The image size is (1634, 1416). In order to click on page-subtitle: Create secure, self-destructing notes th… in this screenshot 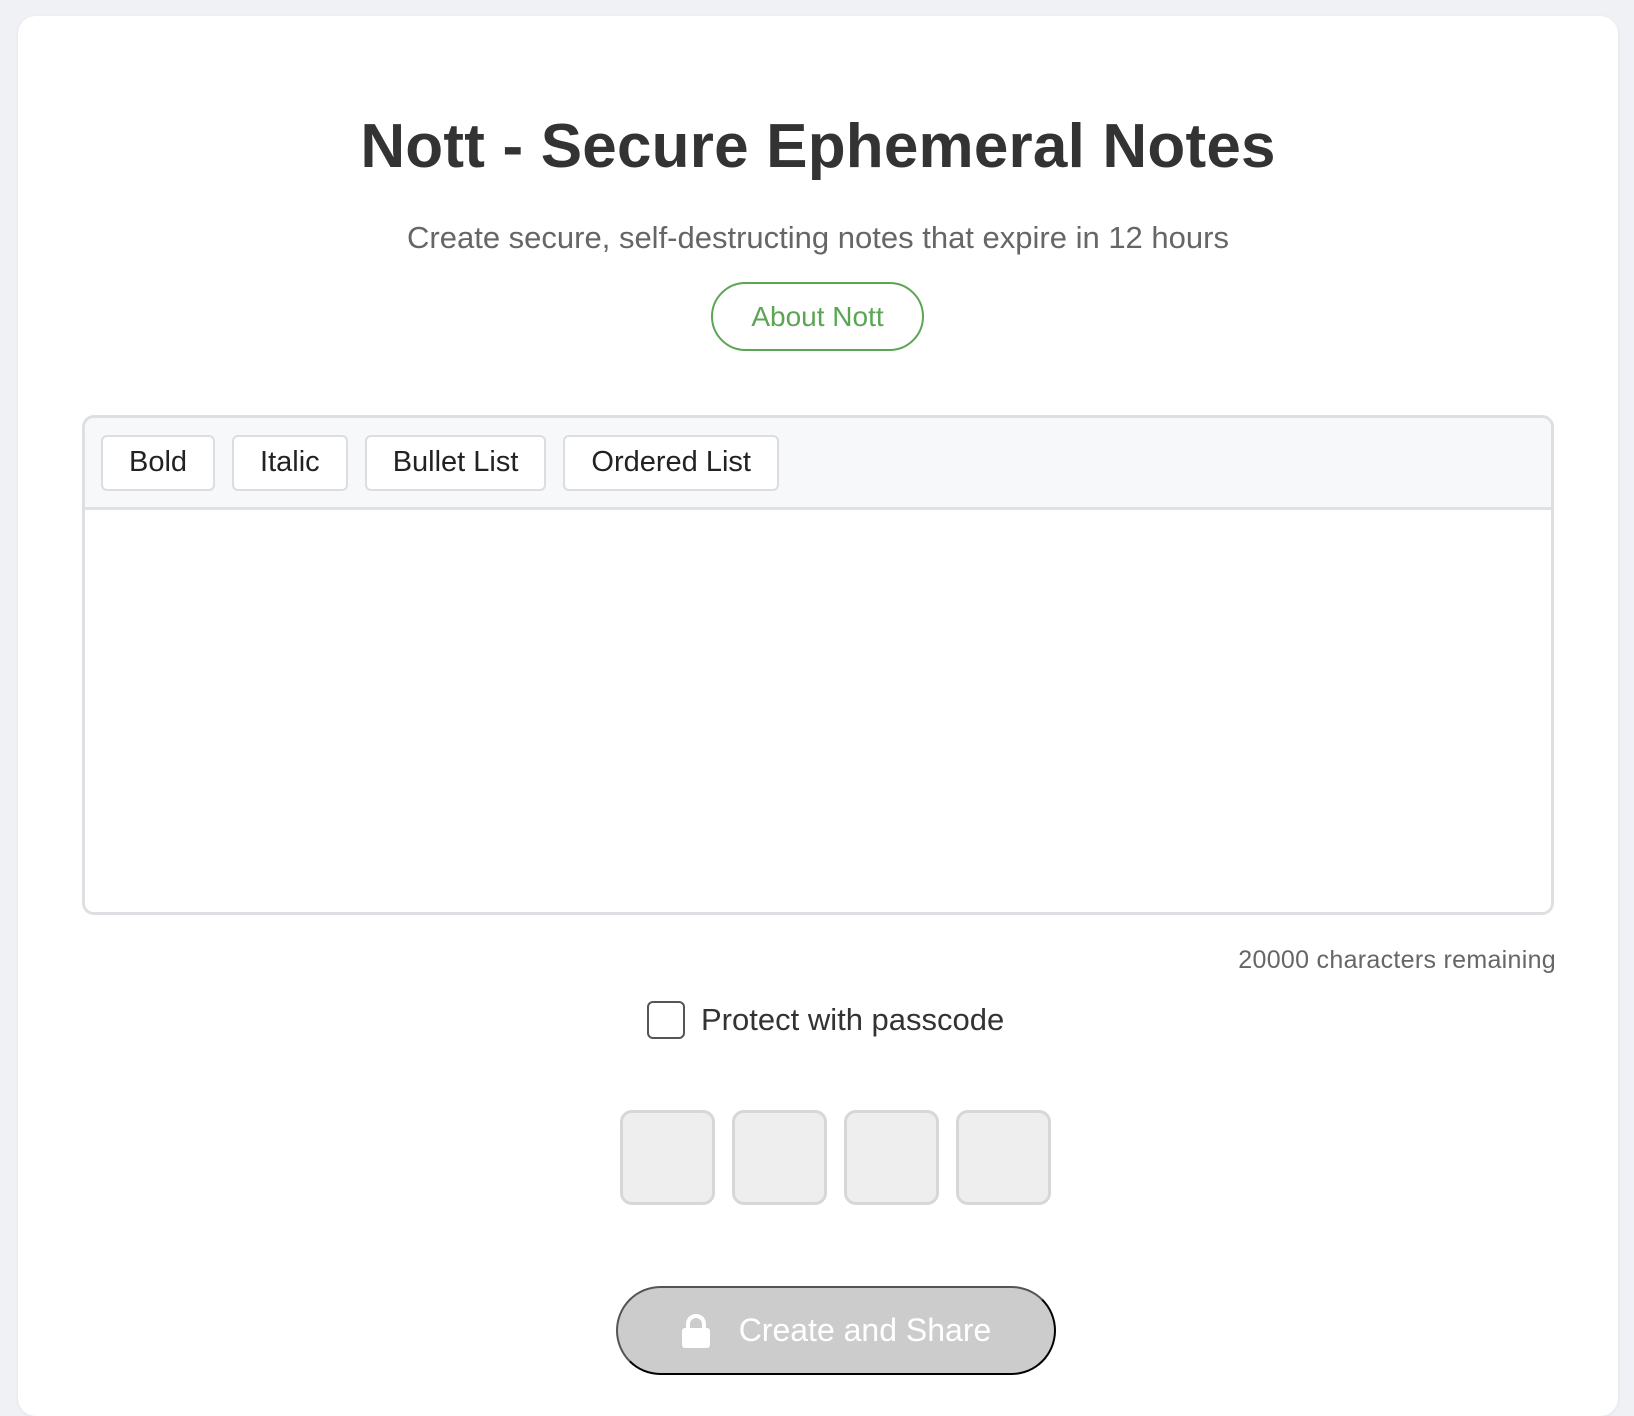, I will do `click(818, 237)`.